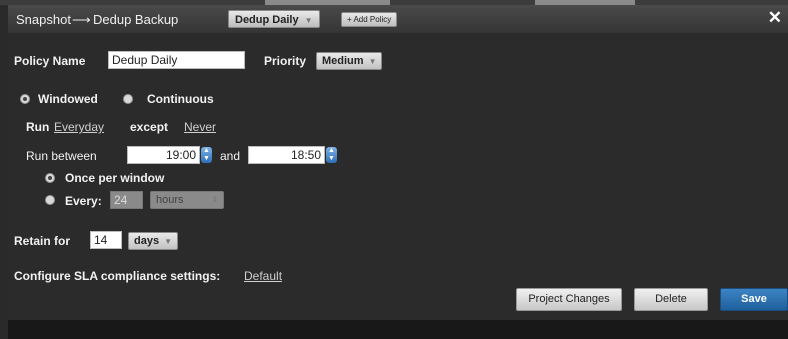 This screenshot has height=339, width=788. Describe the element at coordinates (68, 99) in the screenshot. I see `windowed-label: Windowed` at that location.